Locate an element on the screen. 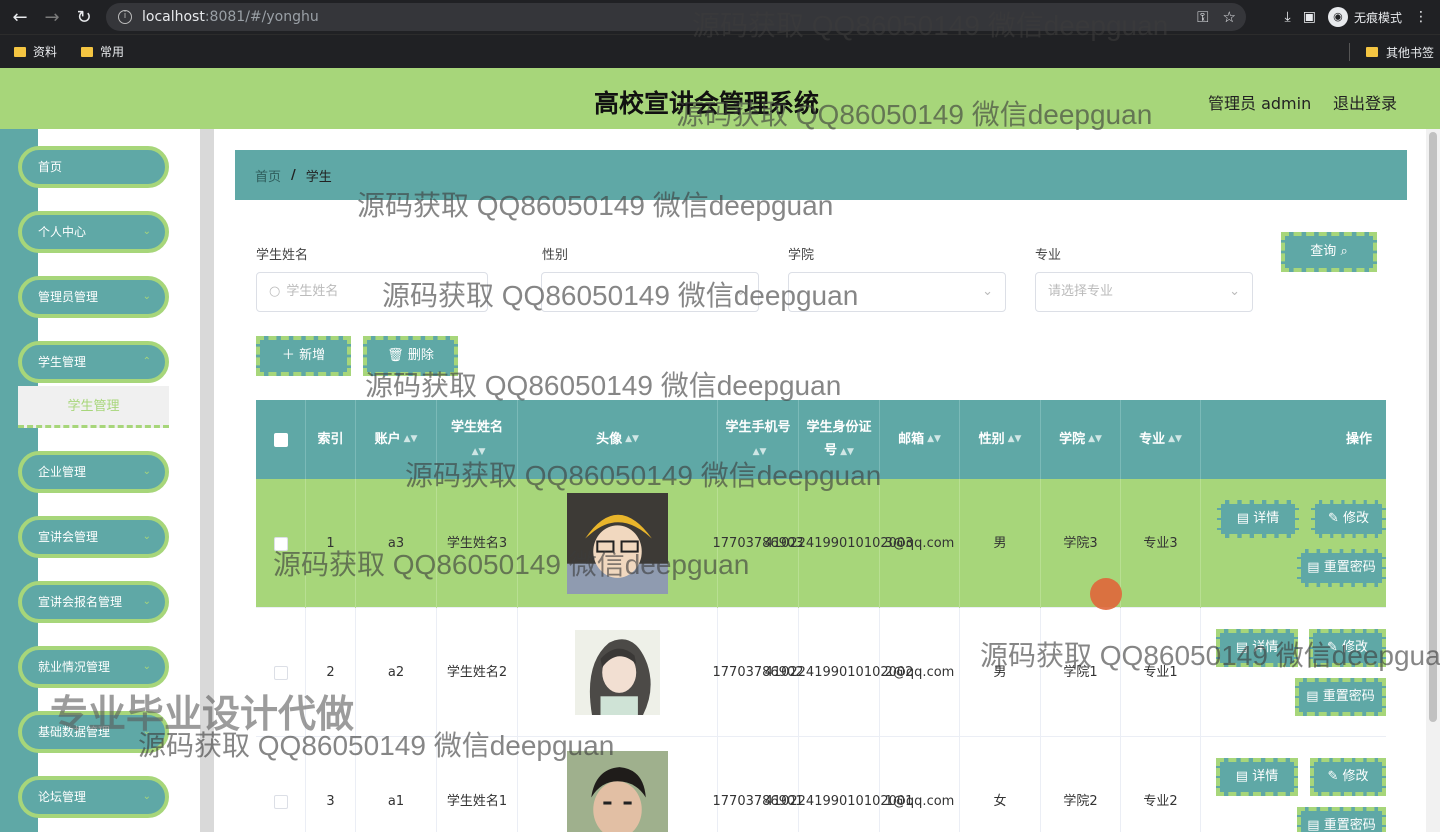 The width and height of the screenshot is (1440, 832). col-idcard: 学生身份证号 ▲▼ is located at coordinates (839, 439).